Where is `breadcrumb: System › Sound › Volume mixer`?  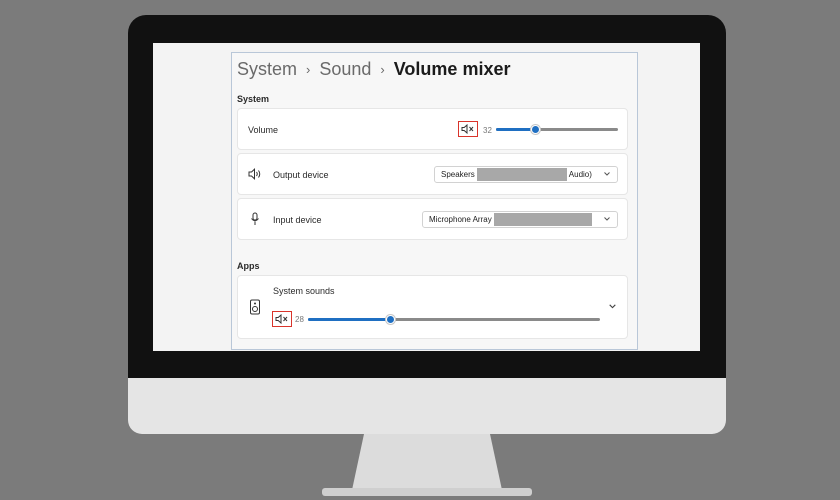
breadcrumb: System › Sound › Volume mixer is located at coordinates (373, 69).